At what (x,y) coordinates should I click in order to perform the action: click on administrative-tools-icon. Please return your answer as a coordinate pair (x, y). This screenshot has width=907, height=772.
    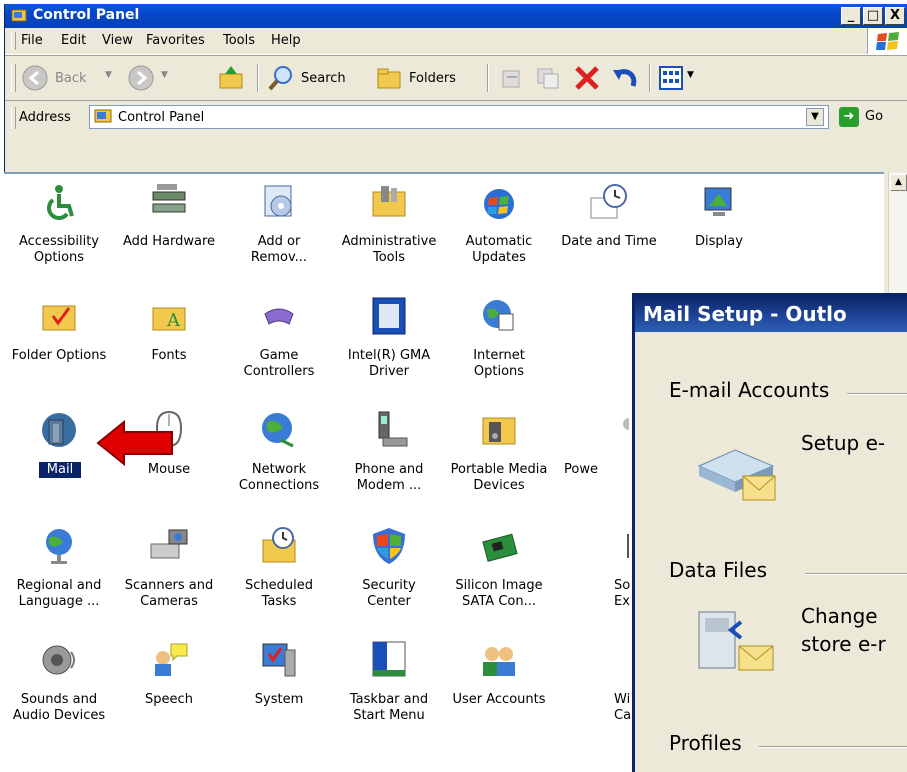
    Looking at the image, I should click on (389, 201).